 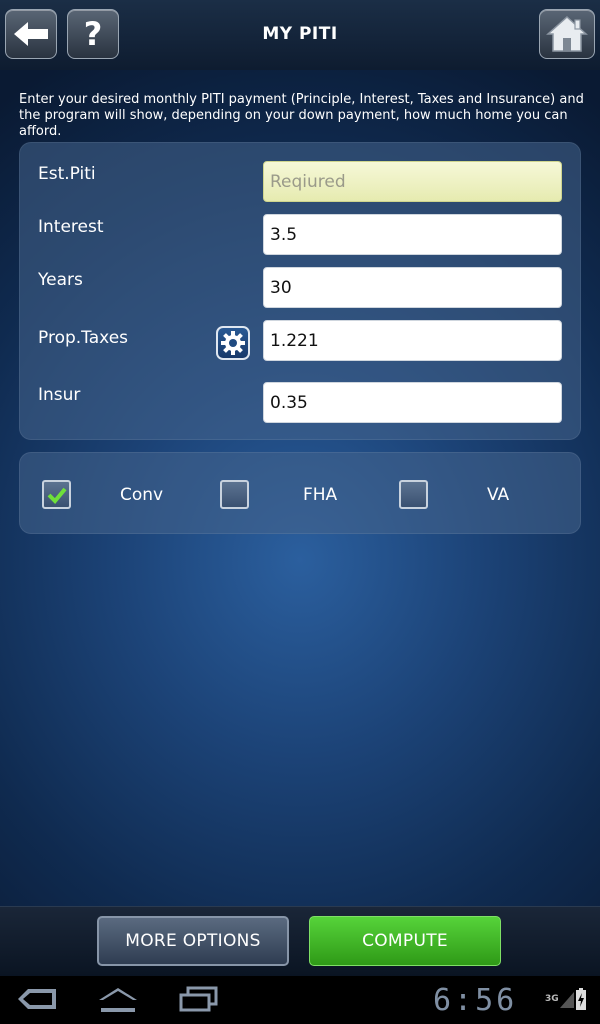 What do you see at coordinates (412, 287) in the screenshot?
I see `years-field` at bounding box center [412, 287].